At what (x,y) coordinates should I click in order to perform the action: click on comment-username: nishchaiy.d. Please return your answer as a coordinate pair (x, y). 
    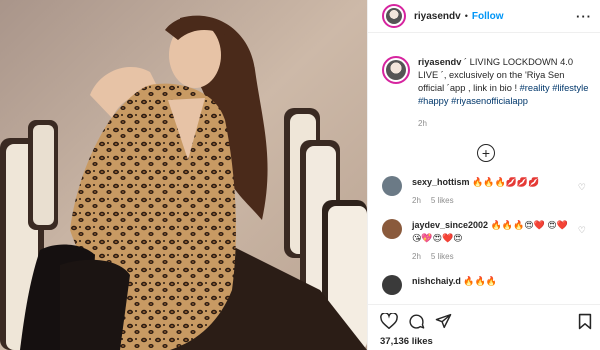
    Looking at the image, I should click on (436, 281).